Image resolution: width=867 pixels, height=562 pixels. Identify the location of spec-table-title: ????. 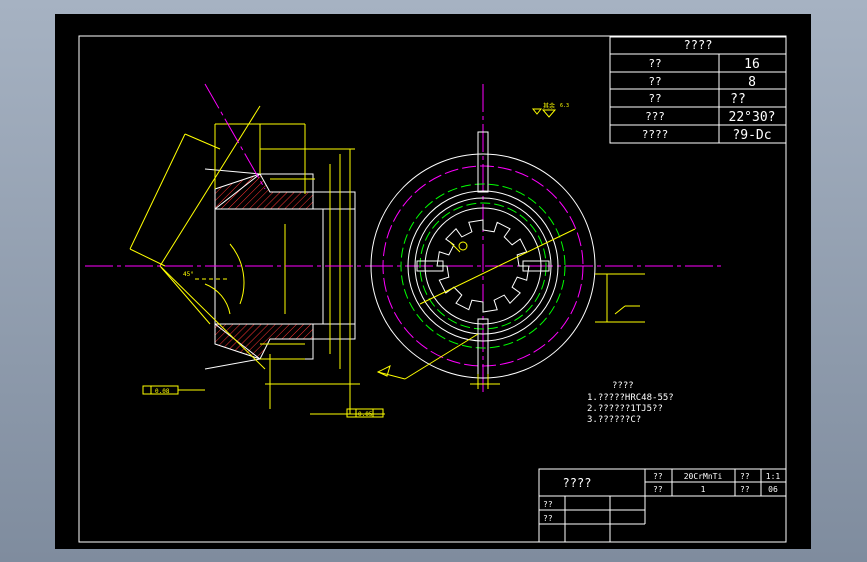
(698, 45).